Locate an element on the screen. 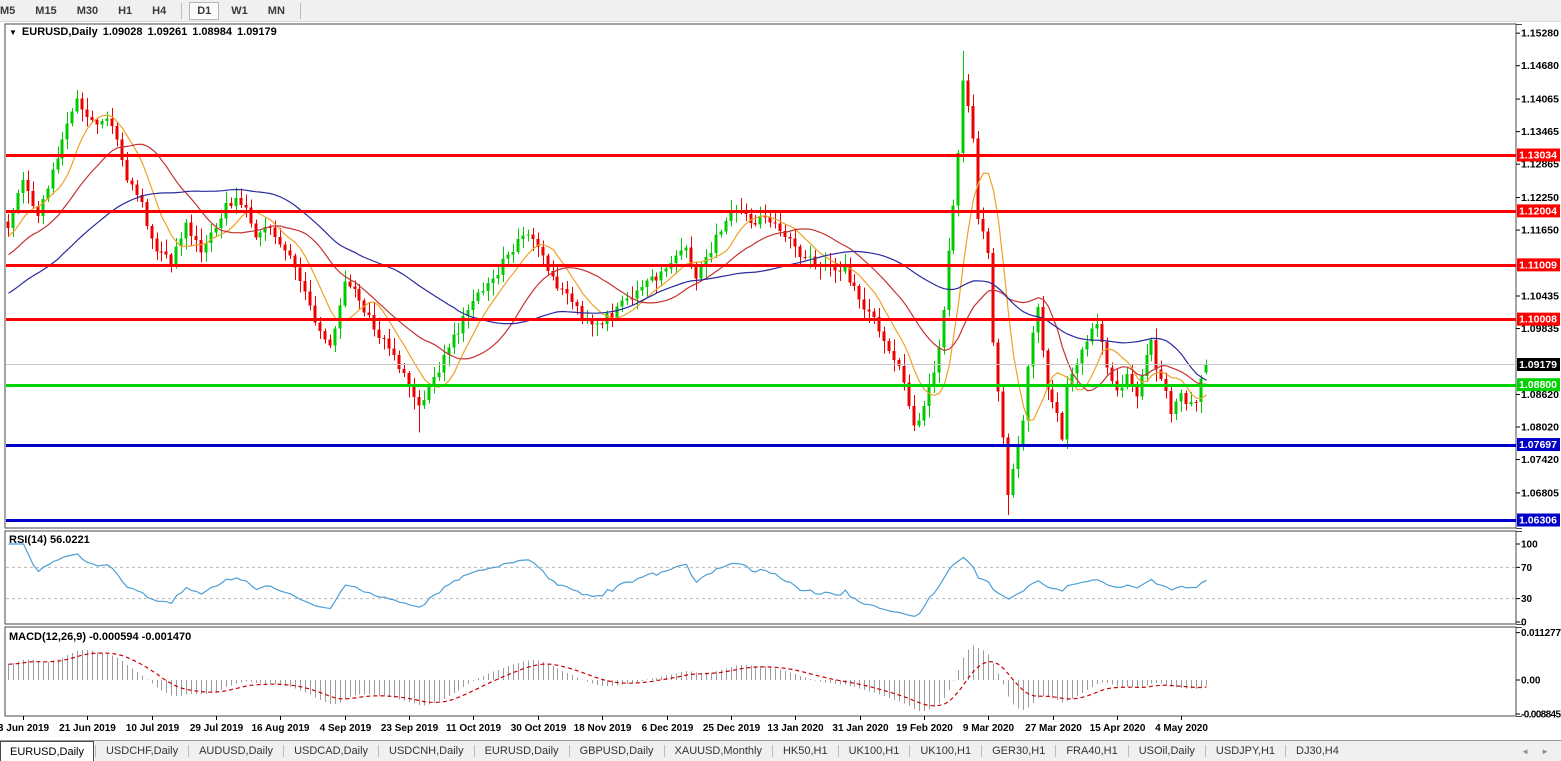  svg-text: 1.12004 is located at coordinates (1538, 211).